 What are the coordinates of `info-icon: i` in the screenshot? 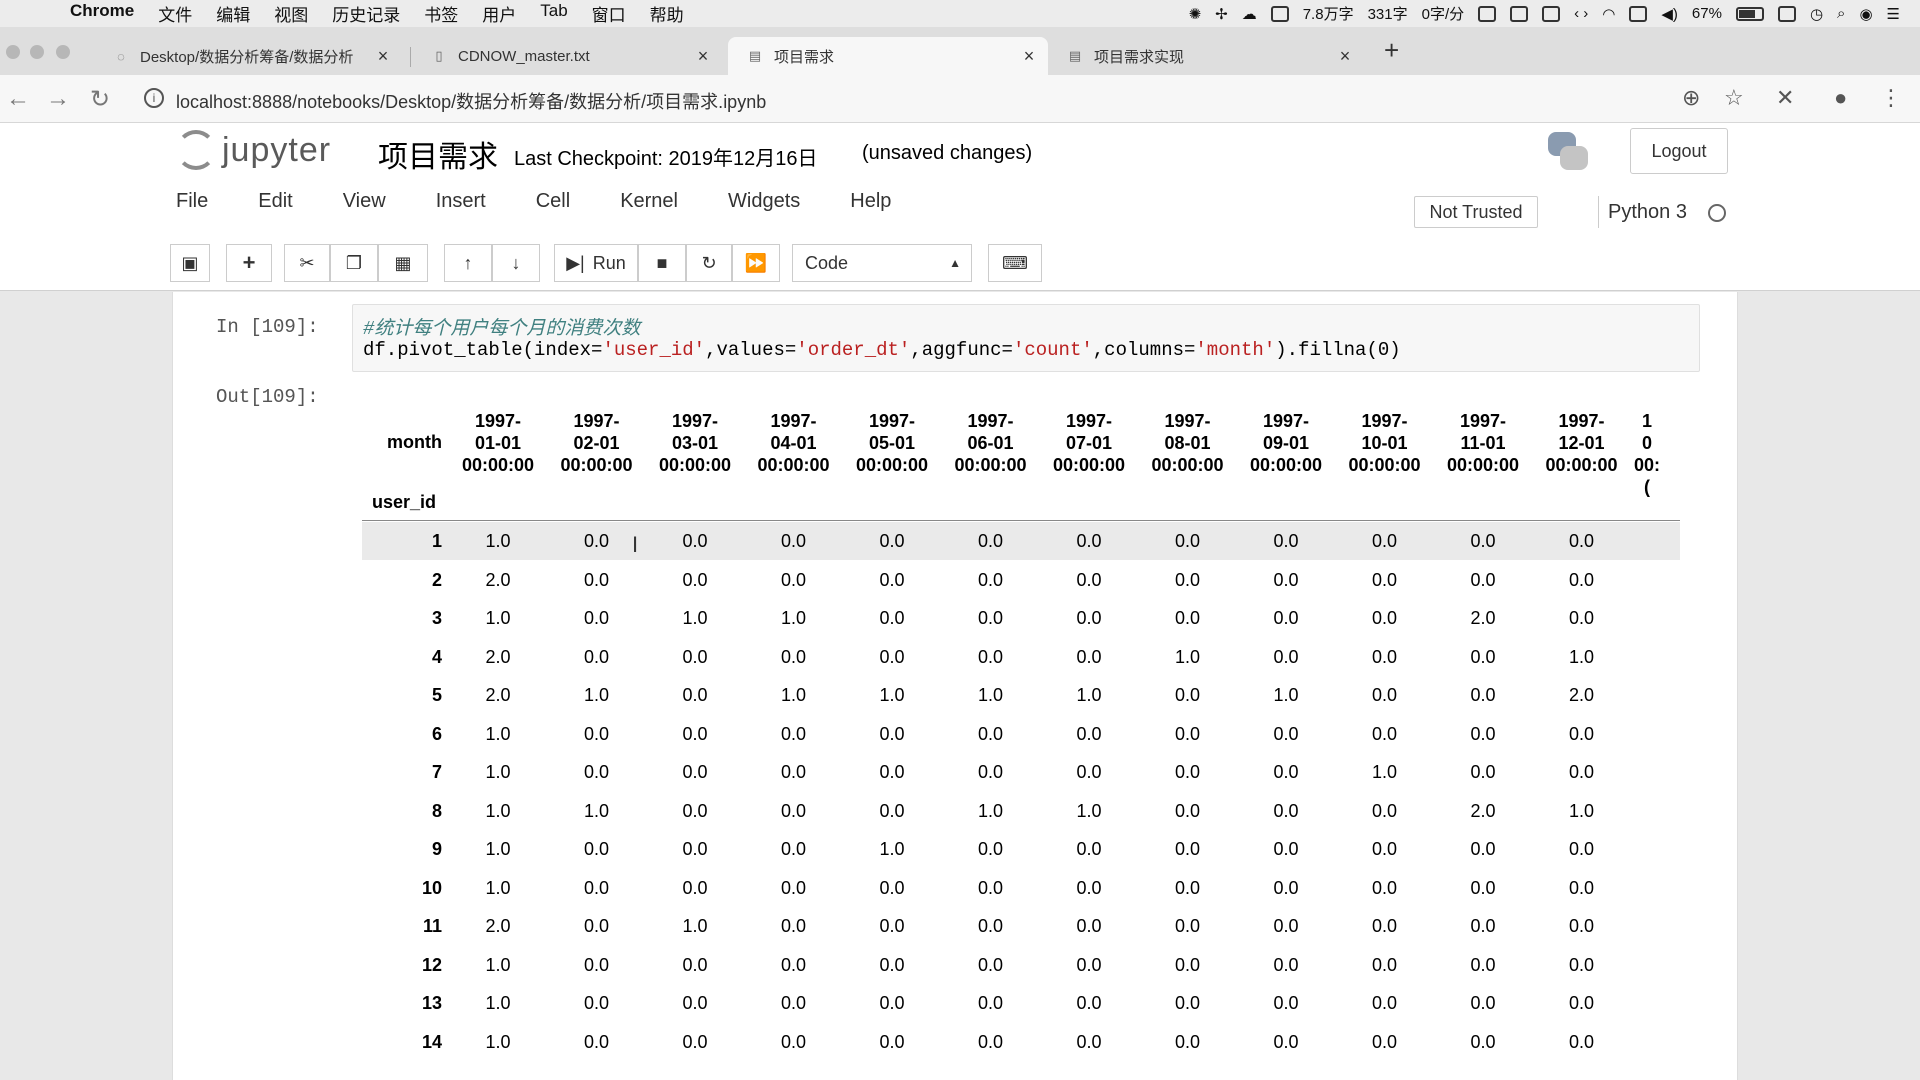 It's located at (154, 98).